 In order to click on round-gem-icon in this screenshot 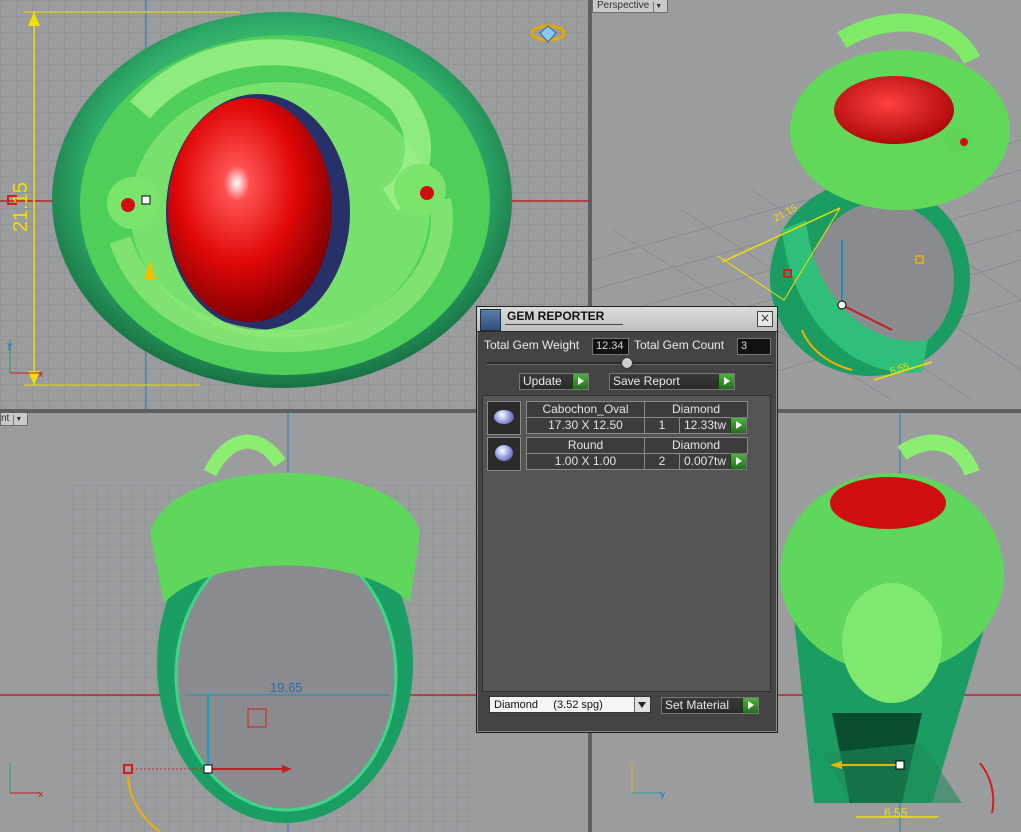, I will do `click(504, 454)`.